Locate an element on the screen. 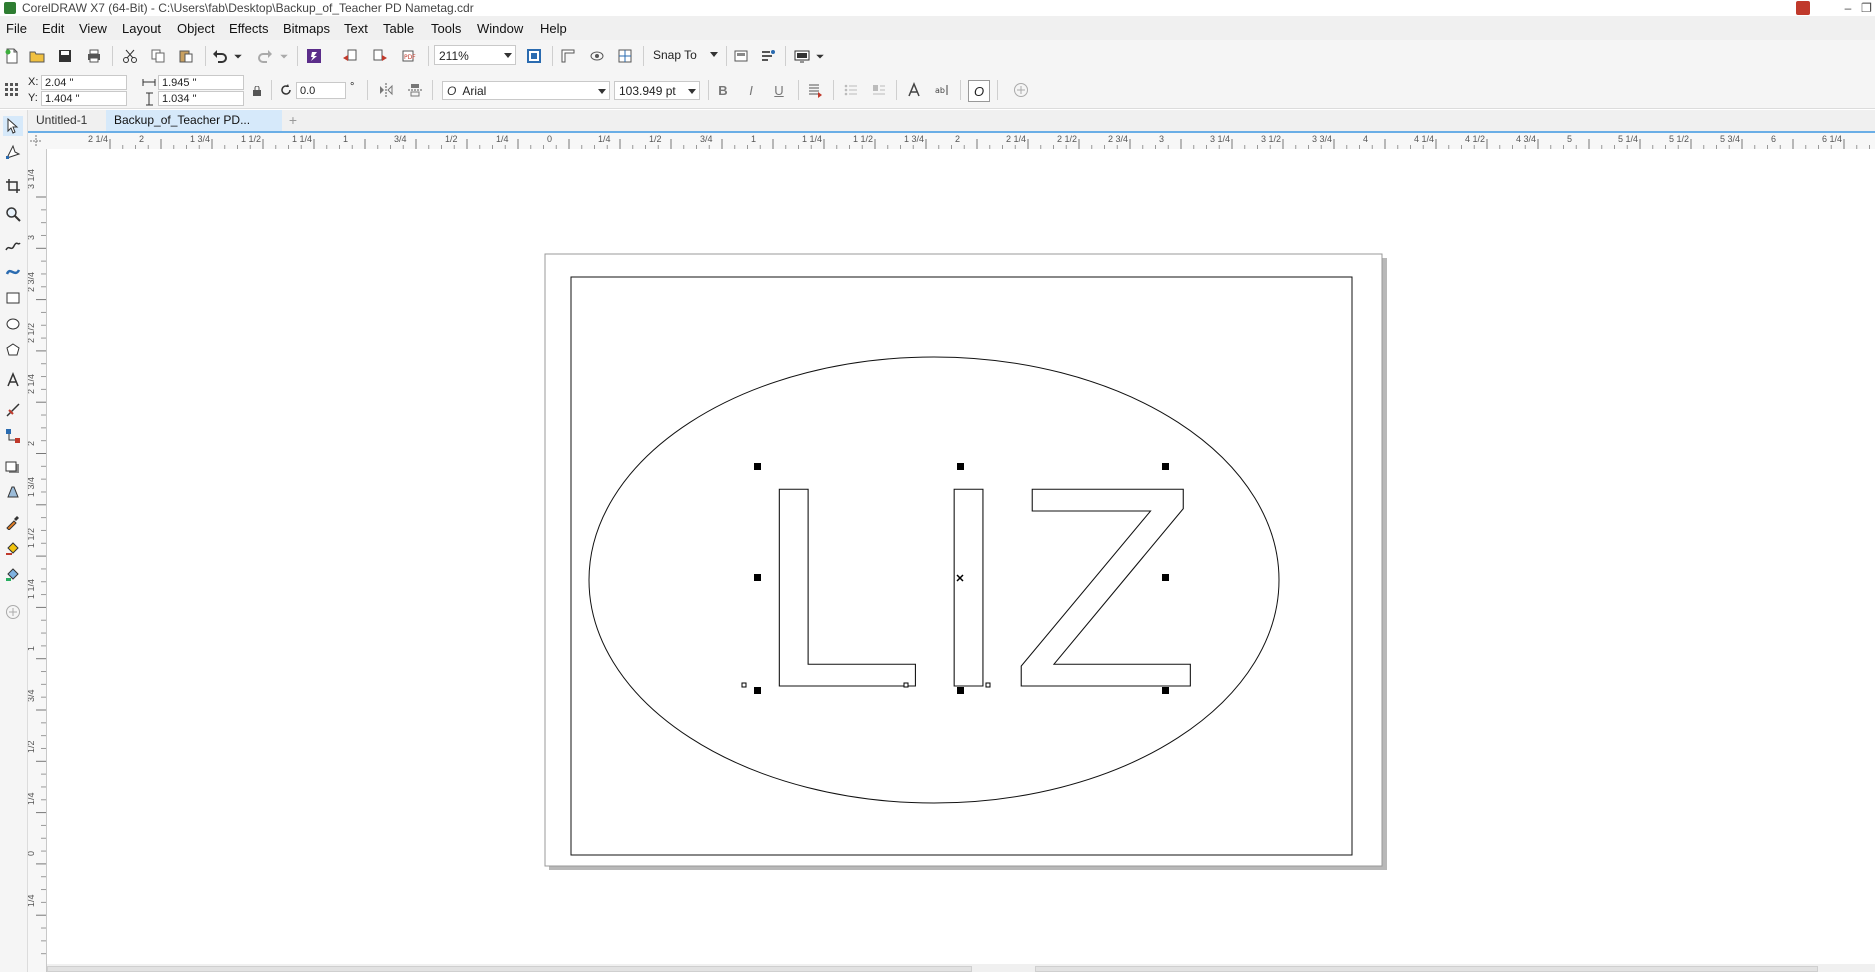 The image size is (1875, 972). print-icon is located at coordinates (94, 56).